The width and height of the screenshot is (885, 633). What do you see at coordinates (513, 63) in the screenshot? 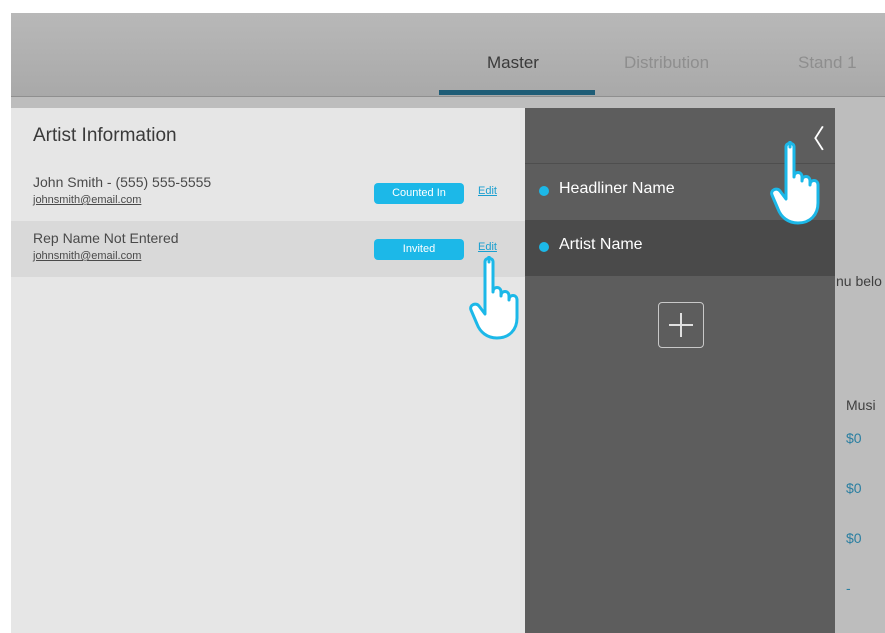
I see `tab-master: Master` at bounding box center [513, 63].